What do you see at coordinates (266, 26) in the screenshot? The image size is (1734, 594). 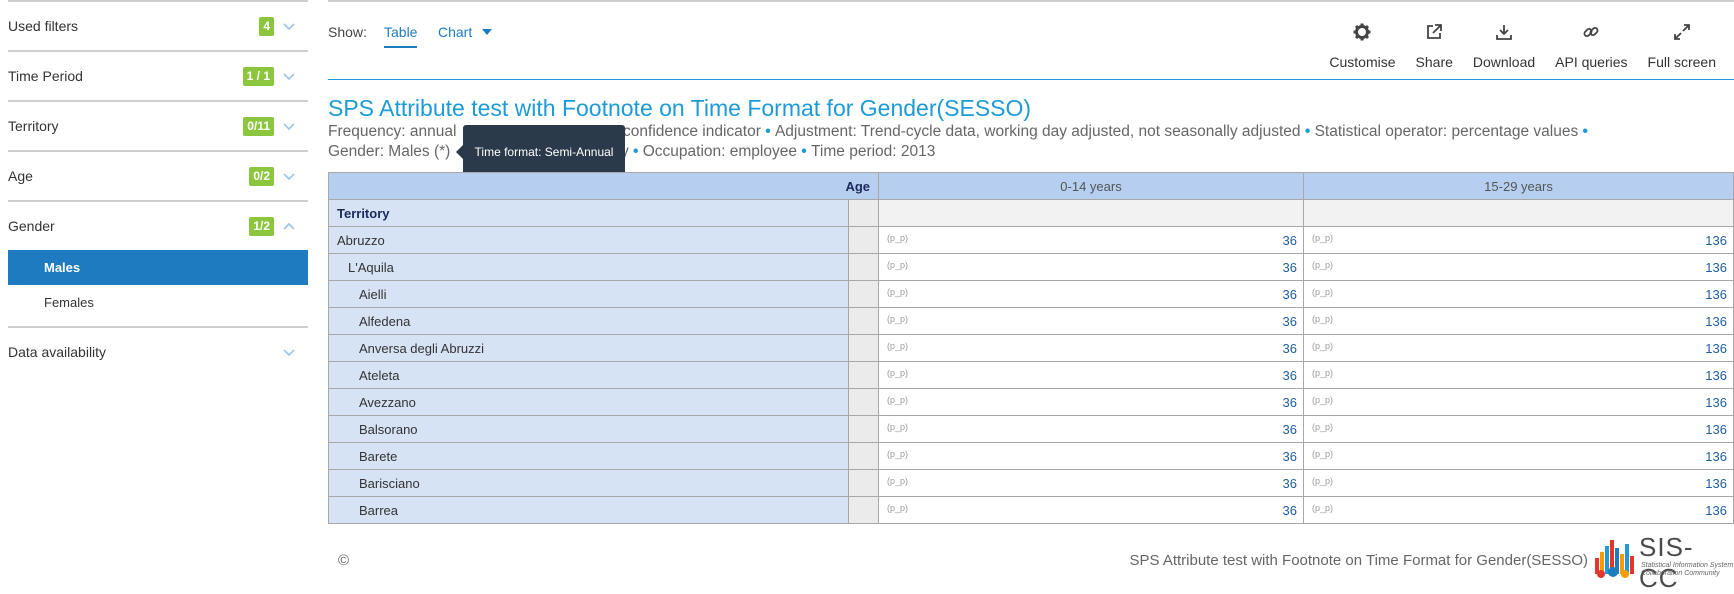 I see `filter-count-badge: 4` at bounding box center [266, 26].